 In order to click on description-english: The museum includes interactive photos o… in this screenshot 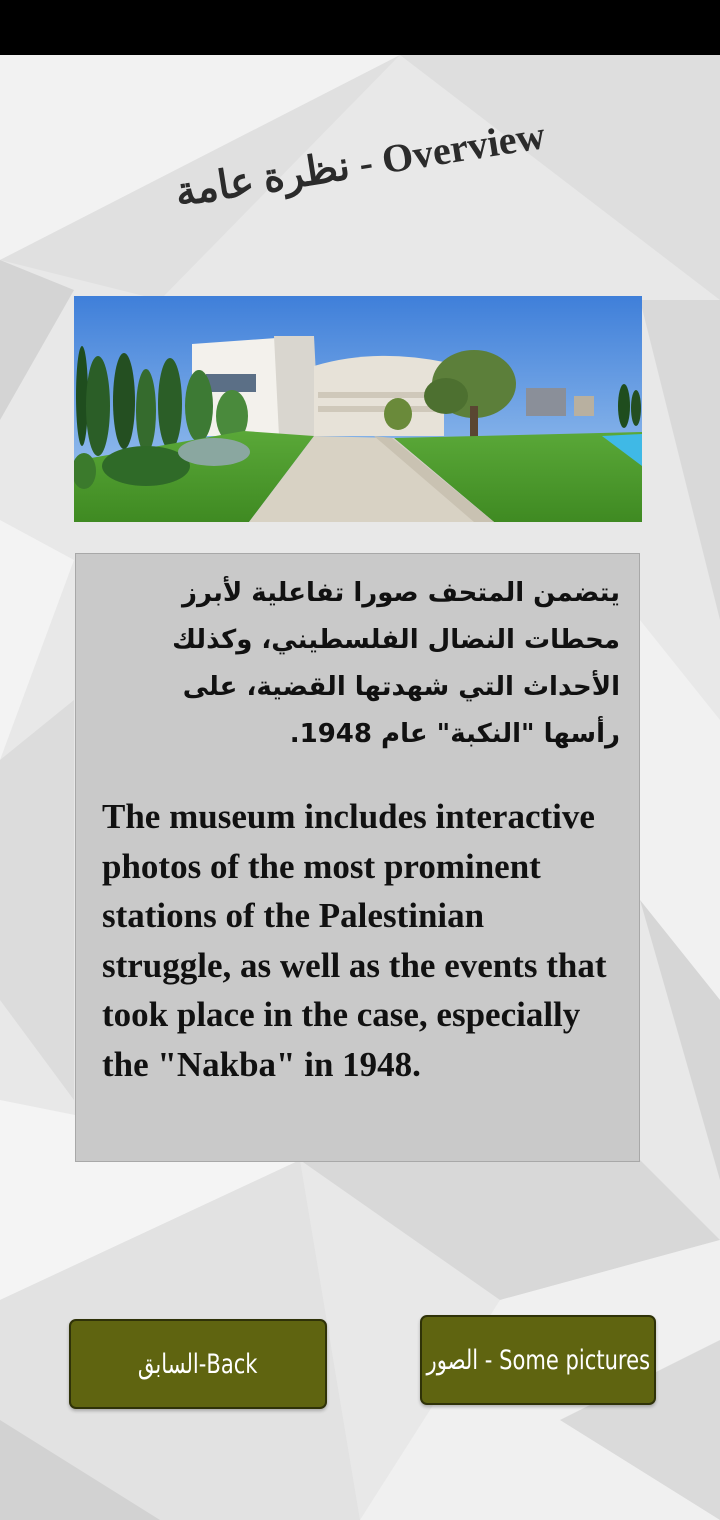, I will do `click(354, 940)`.